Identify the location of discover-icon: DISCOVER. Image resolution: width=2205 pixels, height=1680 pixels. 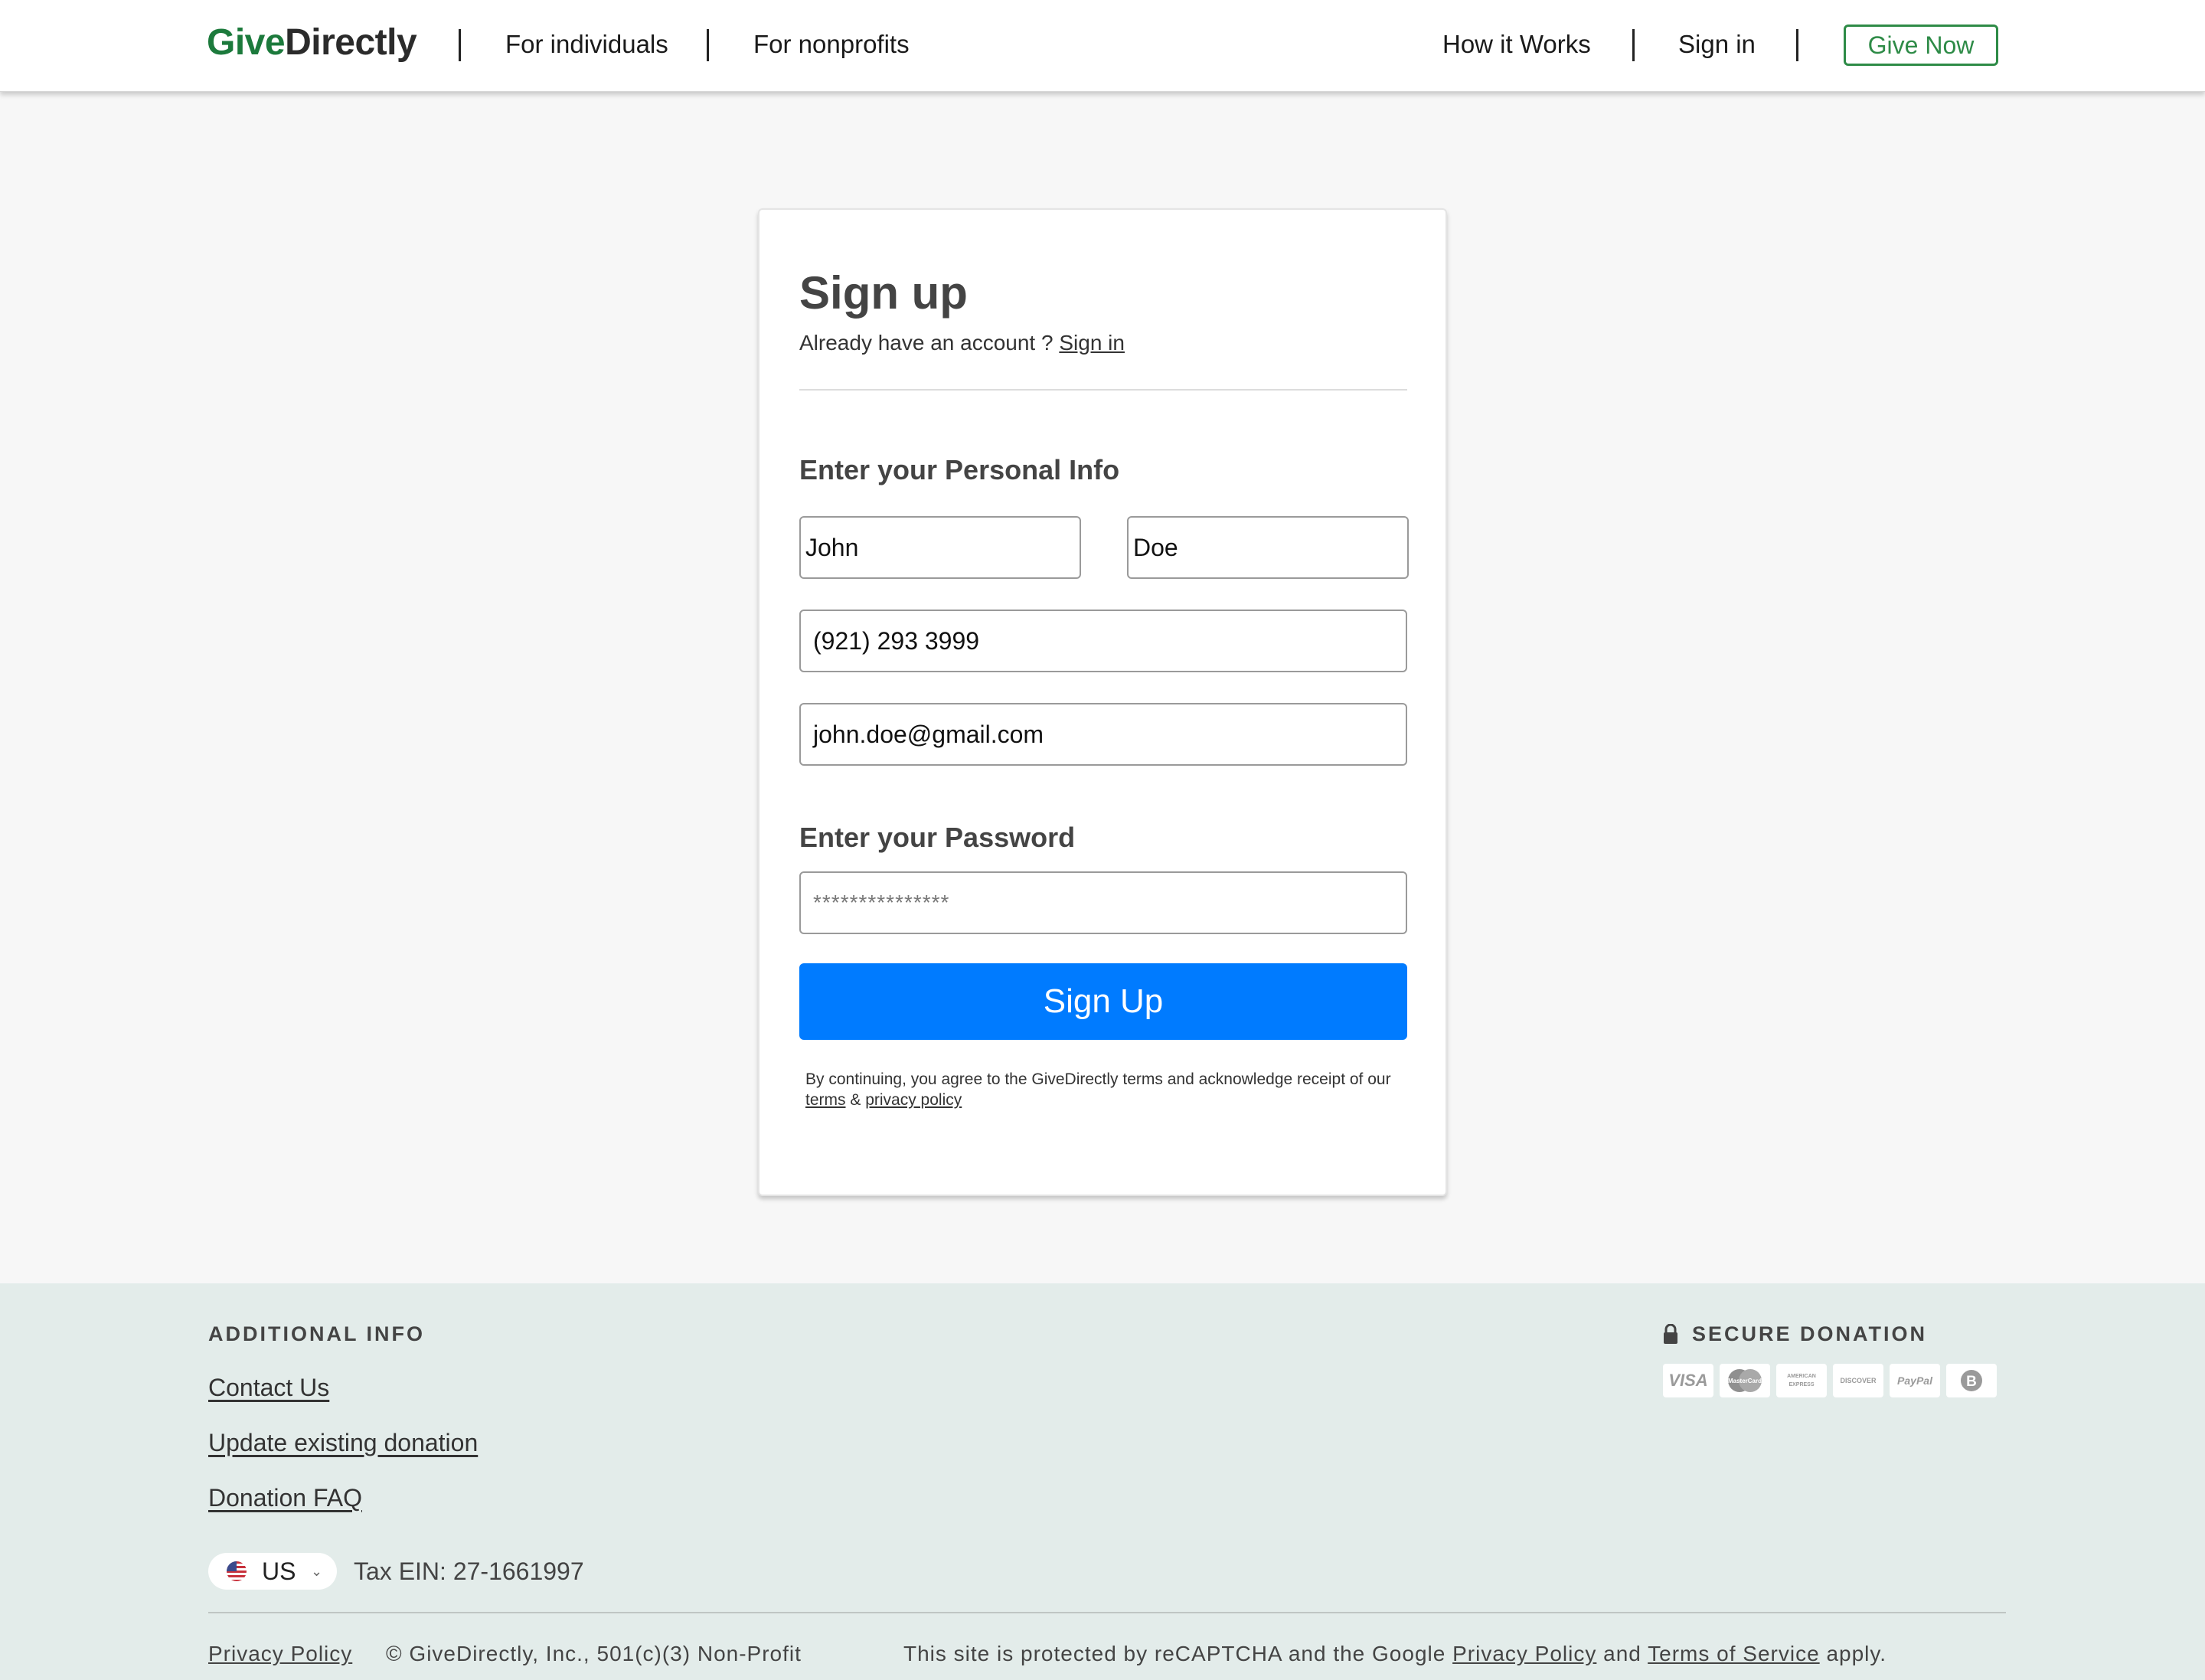
(1858, 1380).